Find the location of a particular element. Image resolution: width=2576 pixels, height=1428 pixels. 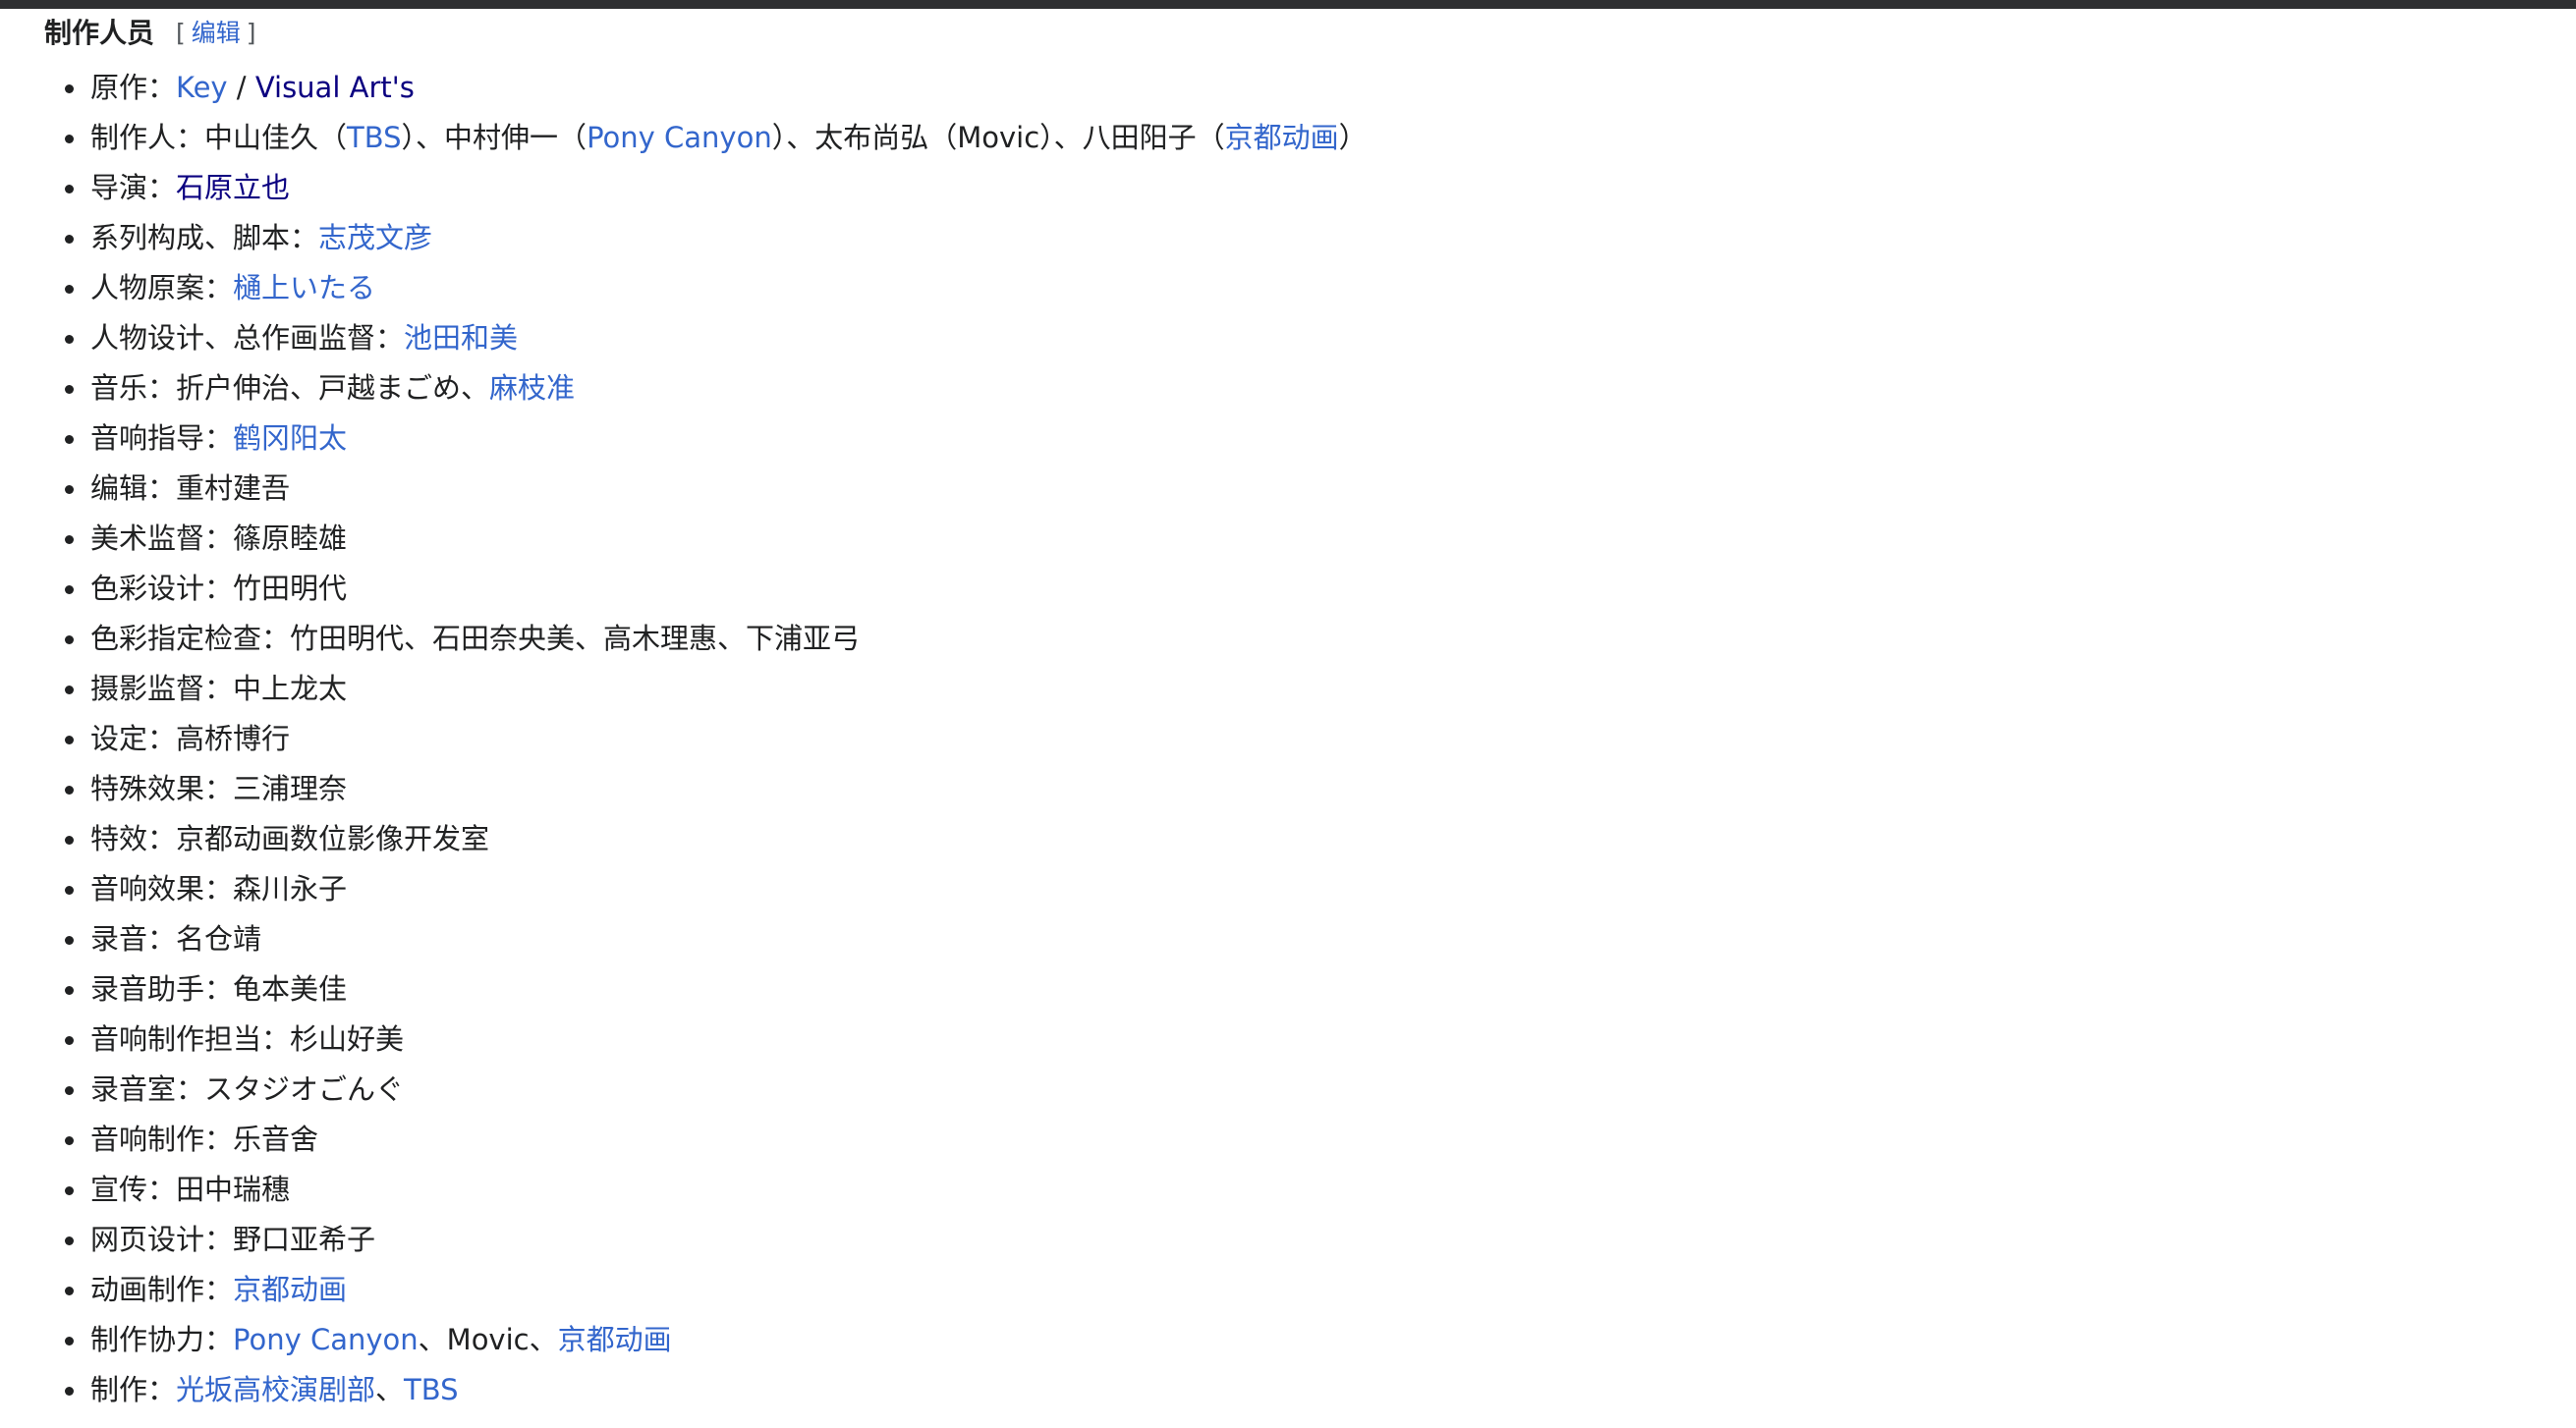

credit-item: 摄影监督：中上龙太 is located at coordinates (1292, 689).